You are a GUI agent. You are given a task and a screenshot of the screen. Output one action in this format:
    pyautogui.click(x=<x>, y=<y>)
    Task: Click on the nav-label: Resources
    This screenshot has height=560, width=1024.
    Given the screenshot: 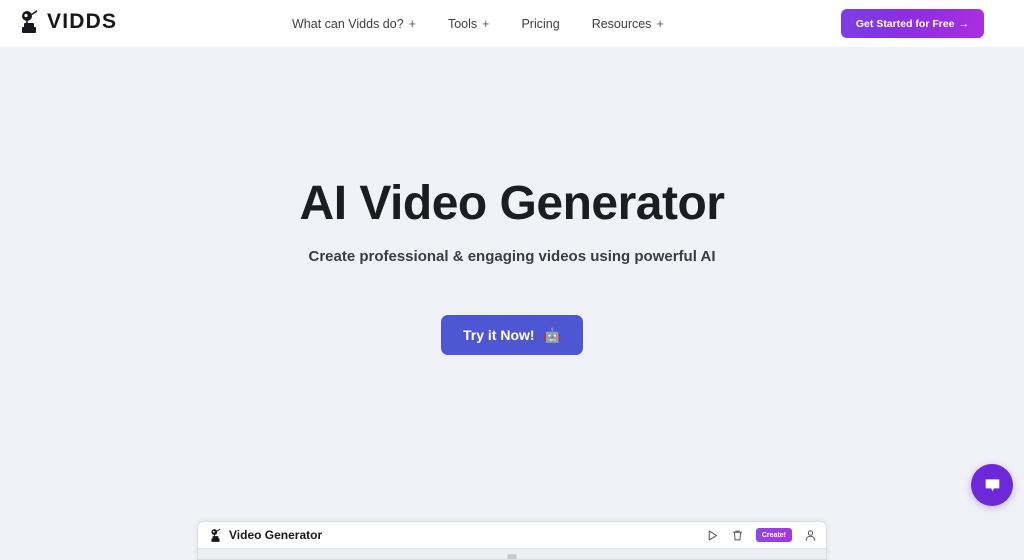 What is the action you would take?
    pyautogui.click(x=621, y=23)
    